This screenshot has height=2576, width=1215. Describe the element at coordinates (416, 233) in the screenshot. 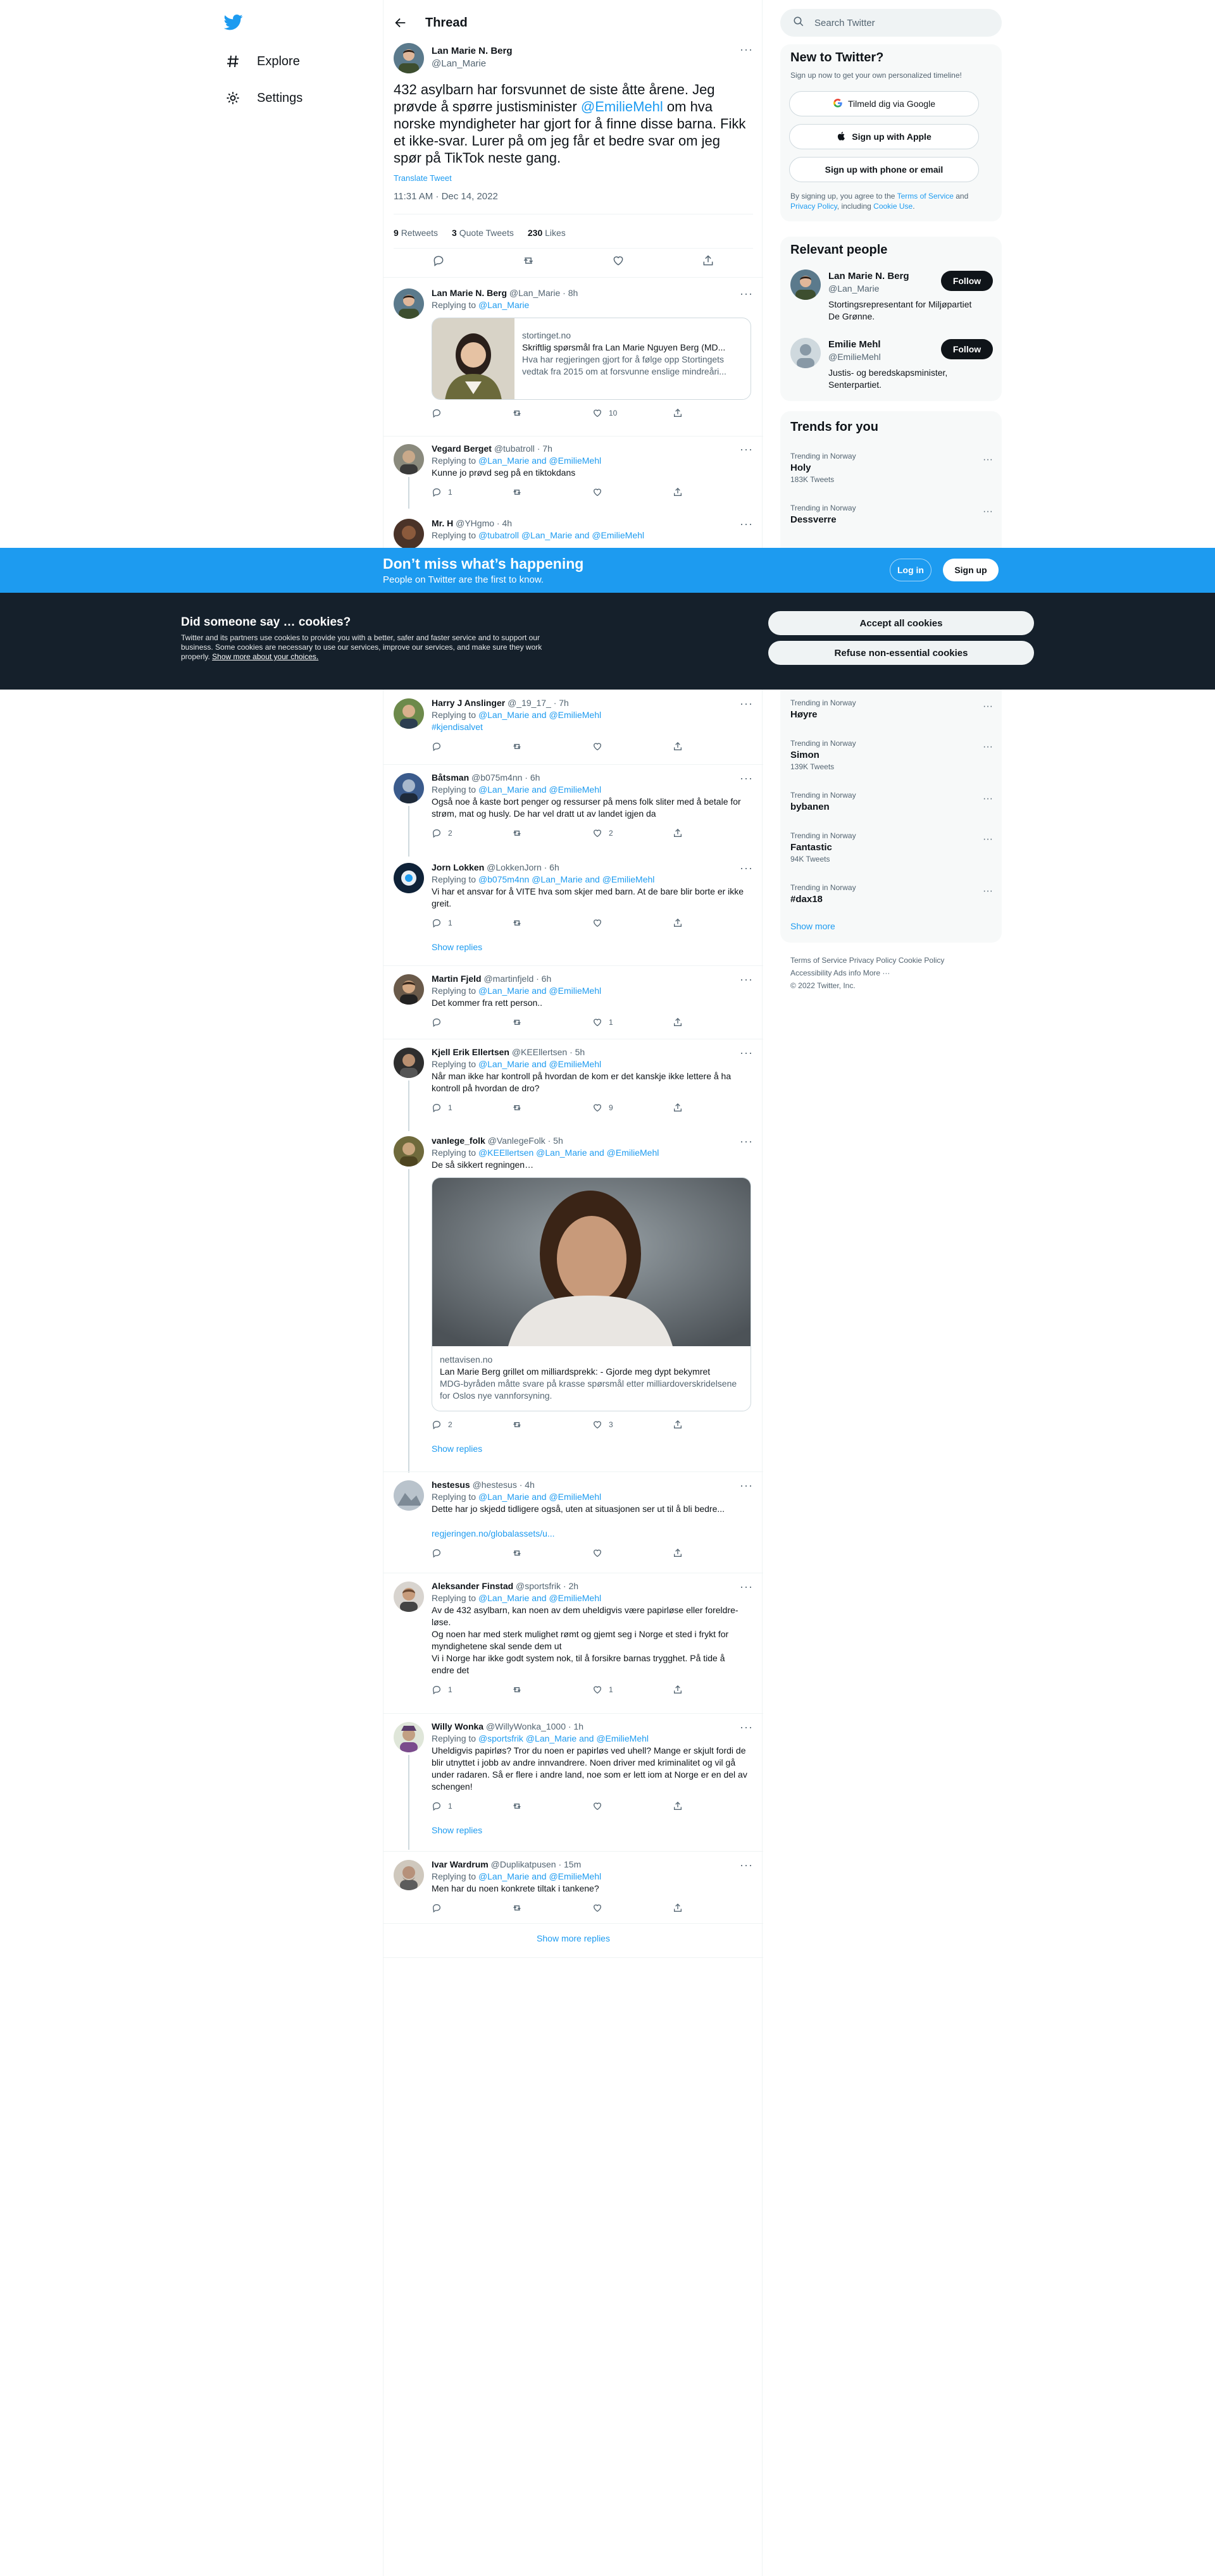

I see `retweets-count: 9 Retweets` at that location.